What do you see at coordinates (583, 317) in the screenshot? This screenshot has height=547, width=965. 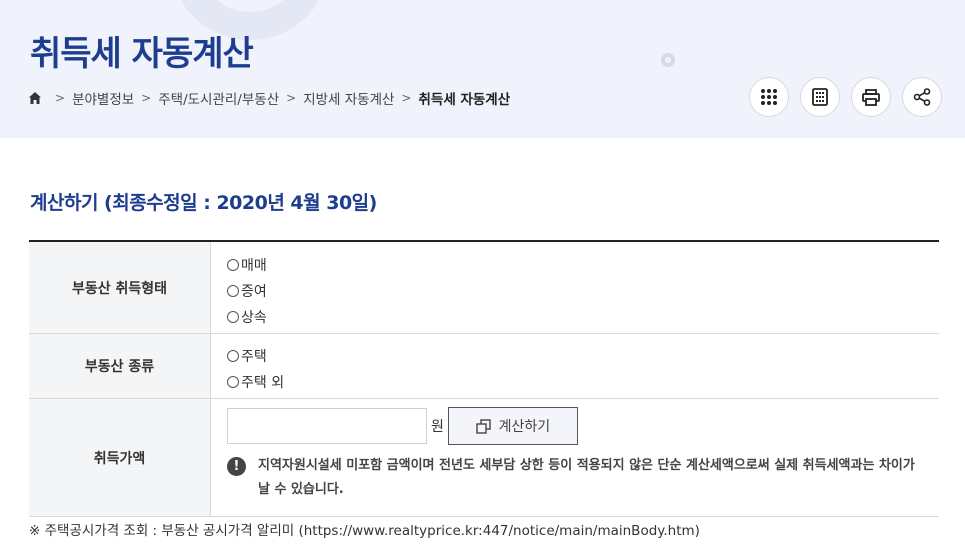 I see `radio-inheritance: 상속` at bounding box center [583, 317].